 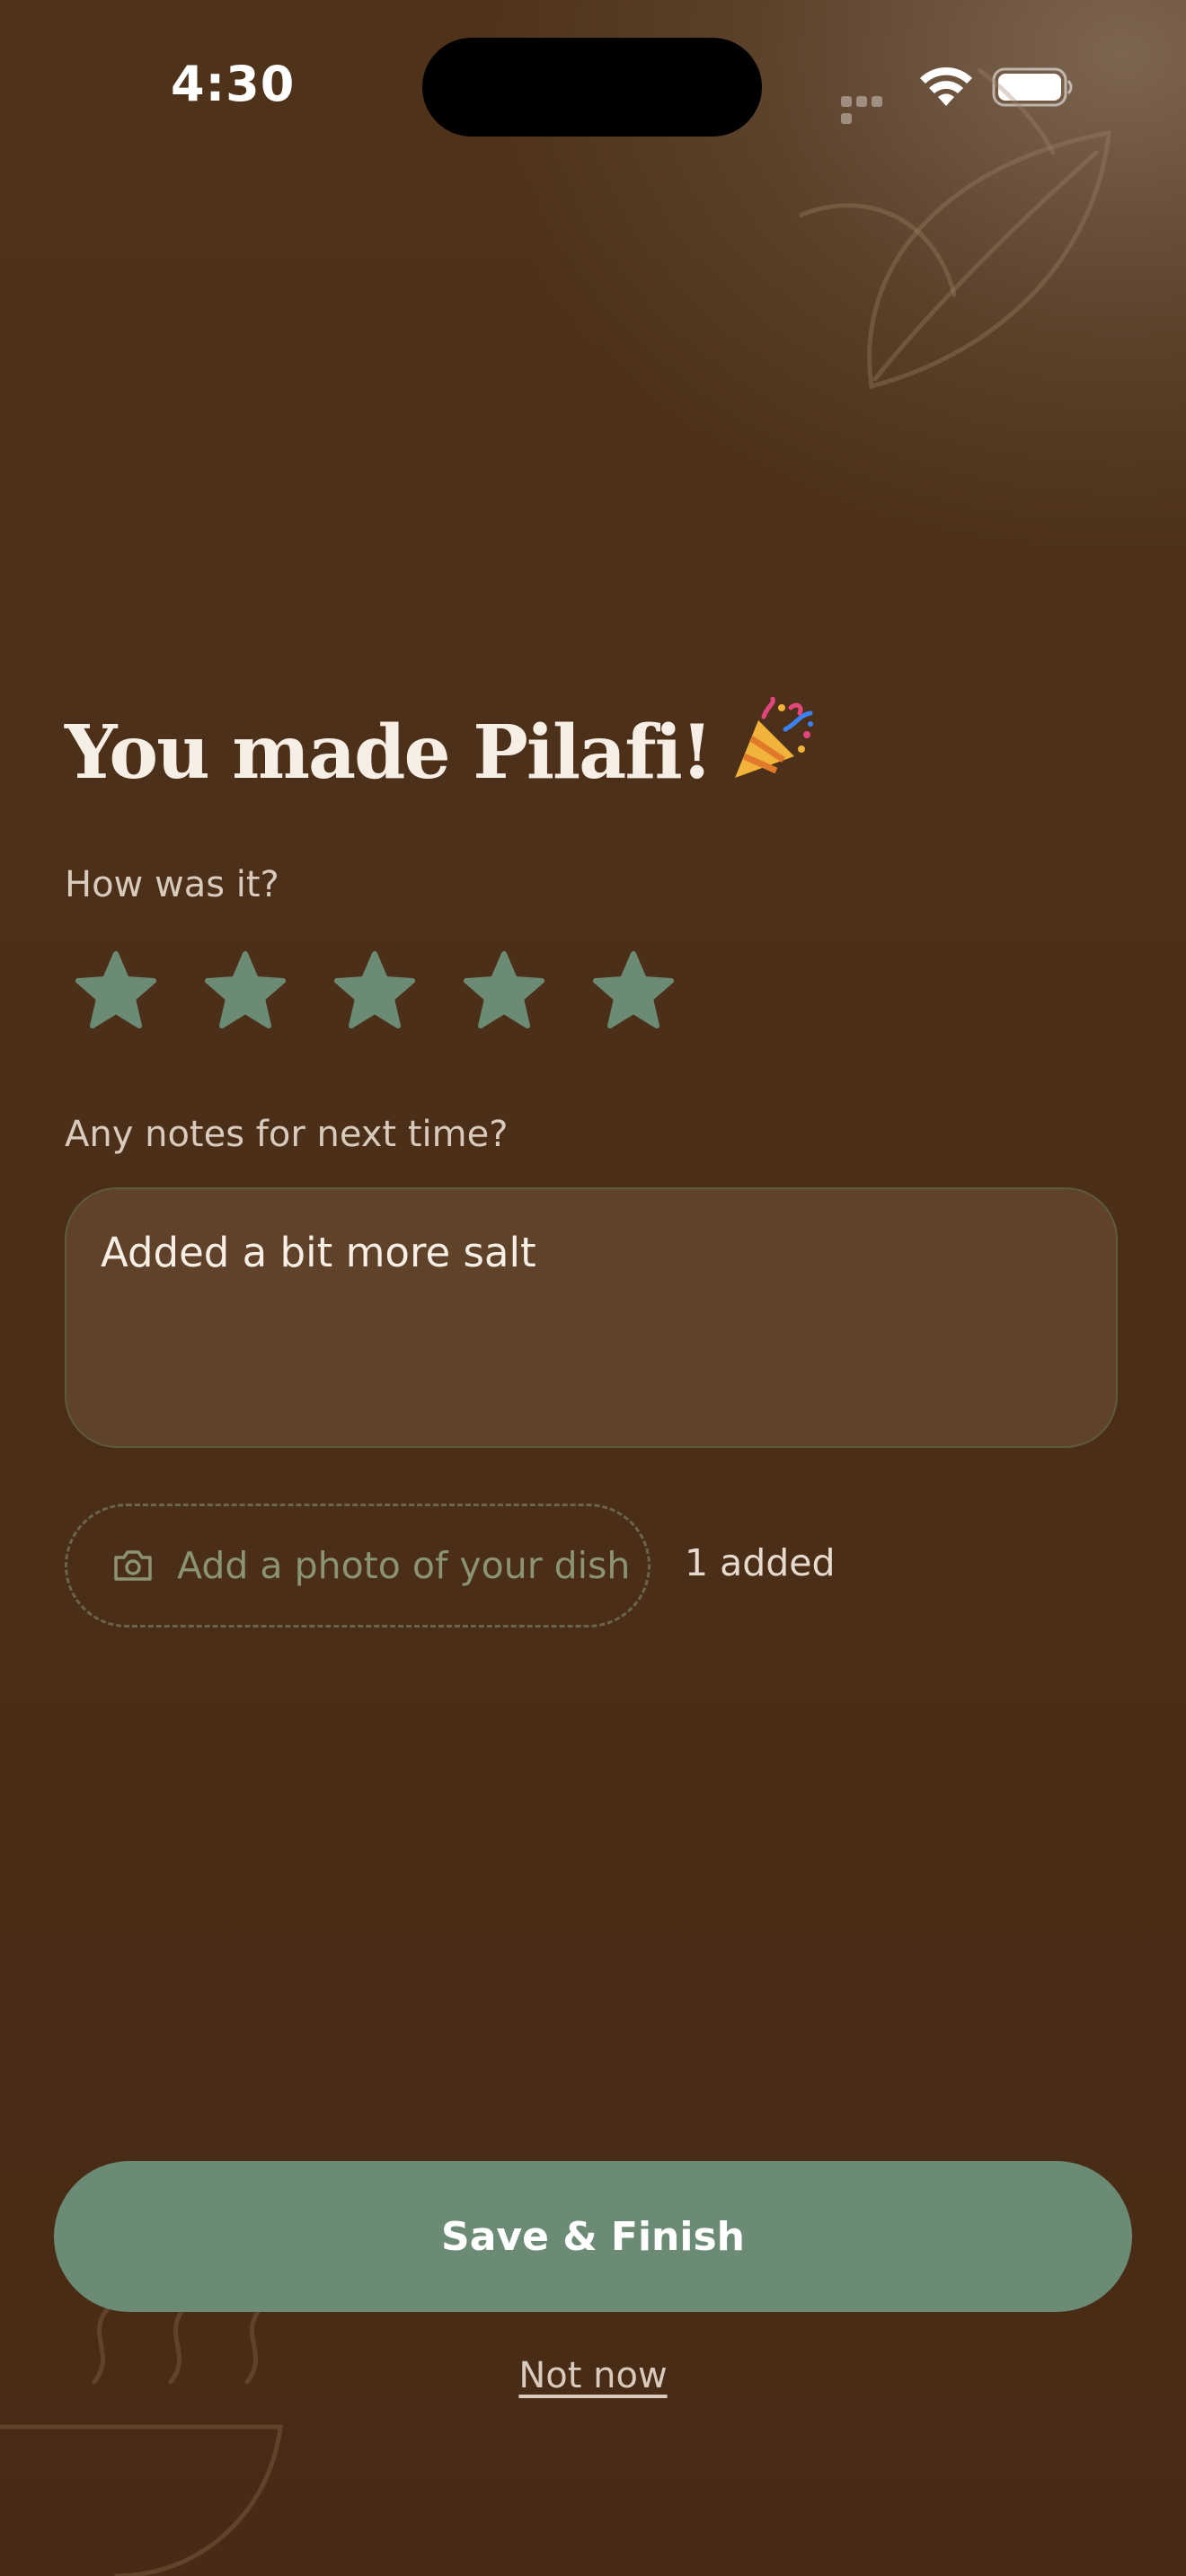 What do you see at coordinates (592, 87) in the screenshot?
I see `dynamic-island` at bounding box center [592, 87].